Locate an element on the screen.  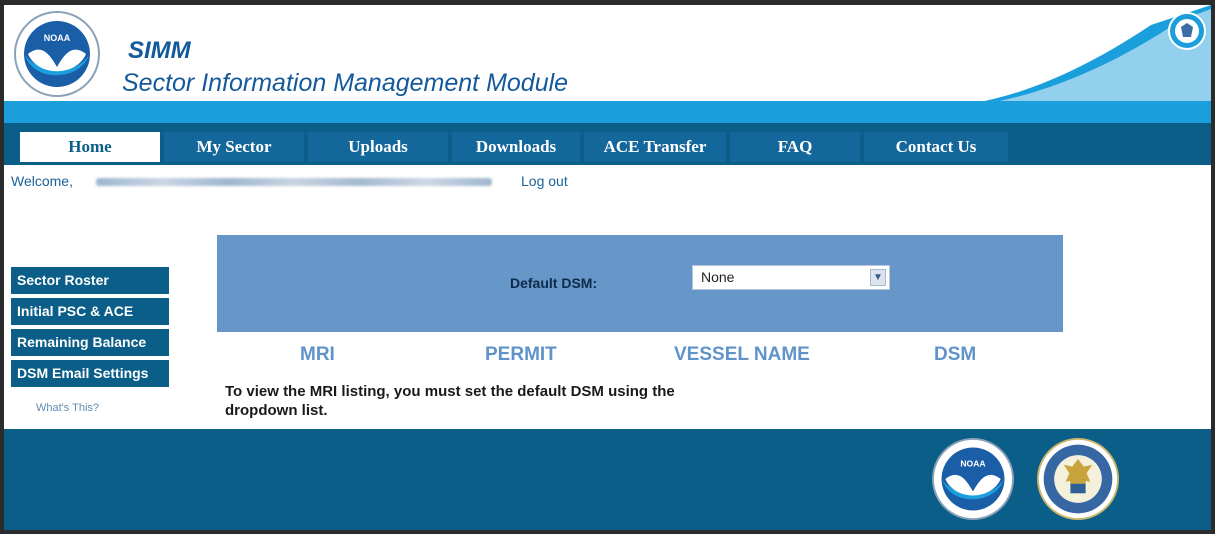
sidebar-item-sector-roster: Sector Roster is located at coordinates (90, 280).